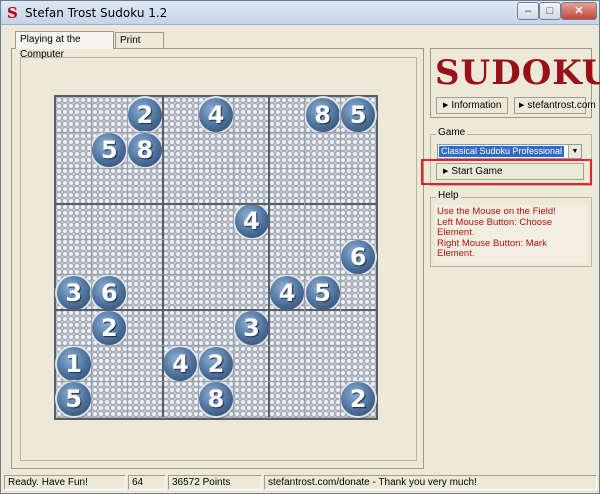  I want to click on chevron-down-icon: ▼, so click(574, 151).